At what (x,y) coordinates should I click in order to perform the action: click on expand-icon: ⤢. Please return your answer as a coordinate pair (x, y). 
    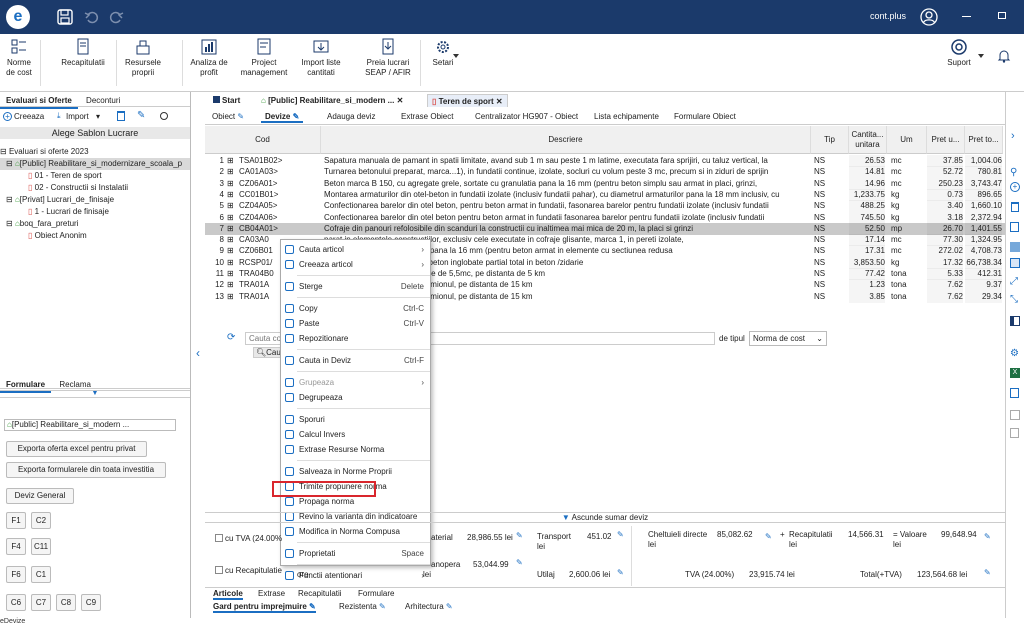
    Looking at the image, I should click on (1014, 281).